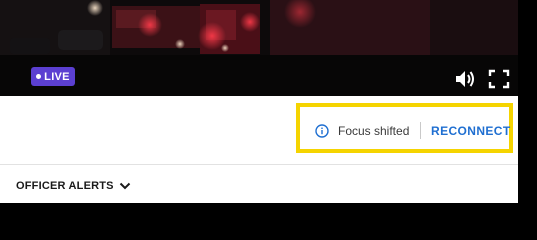 This screenshot has width=537, height=240. What do you see at coordinates (57, 76) in the screenshot?
I see `live-label: LIVE` at bounding box center [57, 76].